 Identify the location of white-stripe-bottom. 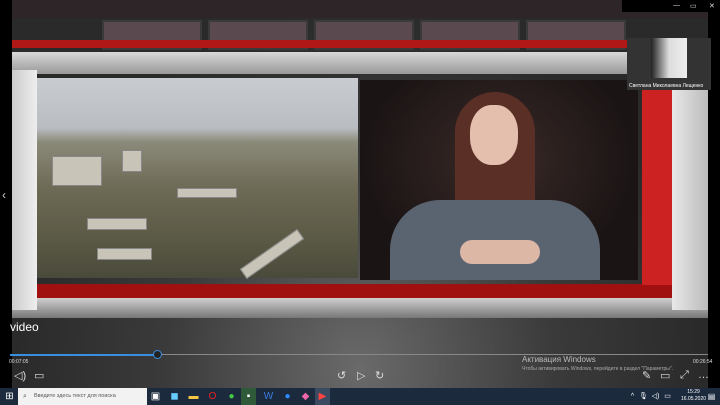
(360, 308).